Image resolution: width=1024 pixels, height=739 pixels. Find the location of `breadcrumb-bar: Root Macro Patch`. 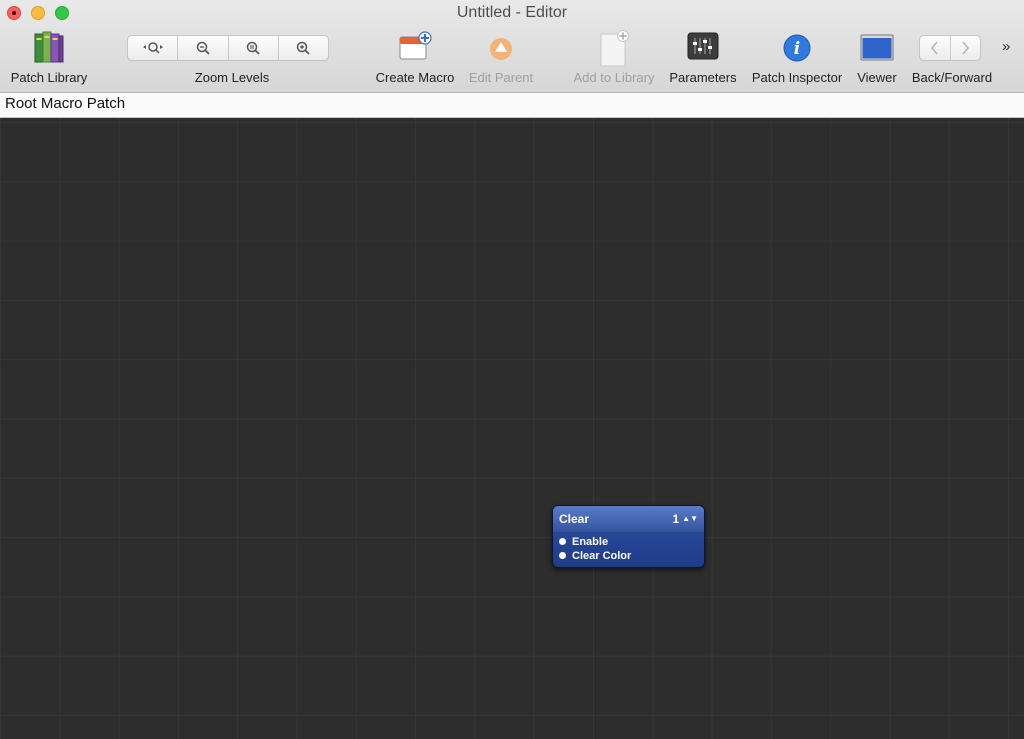

breadcrumb-bar: Root Macro Patch is located at coordinates (512, 105).